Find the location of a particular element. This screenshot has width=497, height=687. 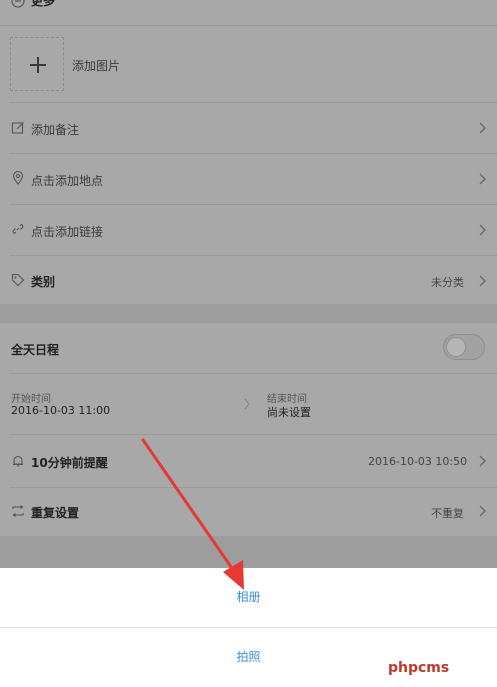

more-circle-icon is located at coordinates (18, 4).